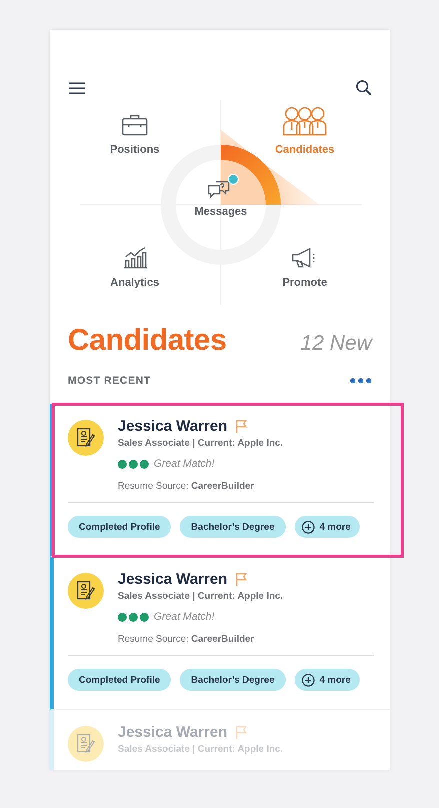 The width and height of the screenshot is (439, 808). What do you see at coordinates (336, 344) in the screenshot?
I see `new-count: 12 New` at bounding box center [336, 344].